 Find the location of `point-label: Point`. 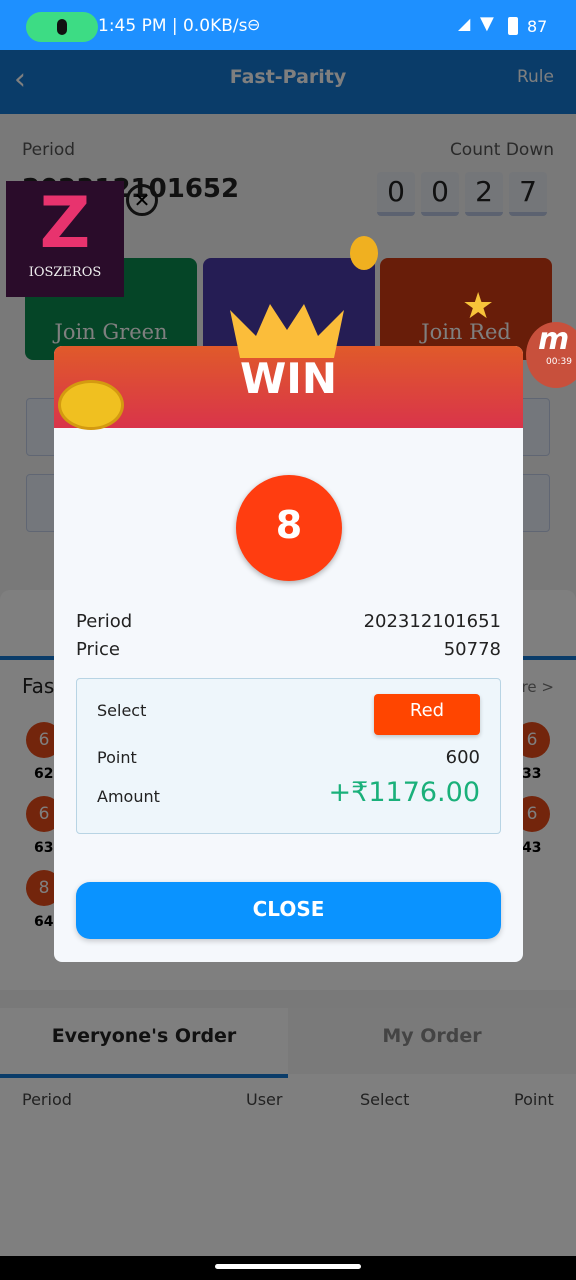

point-label: Point is located at coordinates (117, 757).